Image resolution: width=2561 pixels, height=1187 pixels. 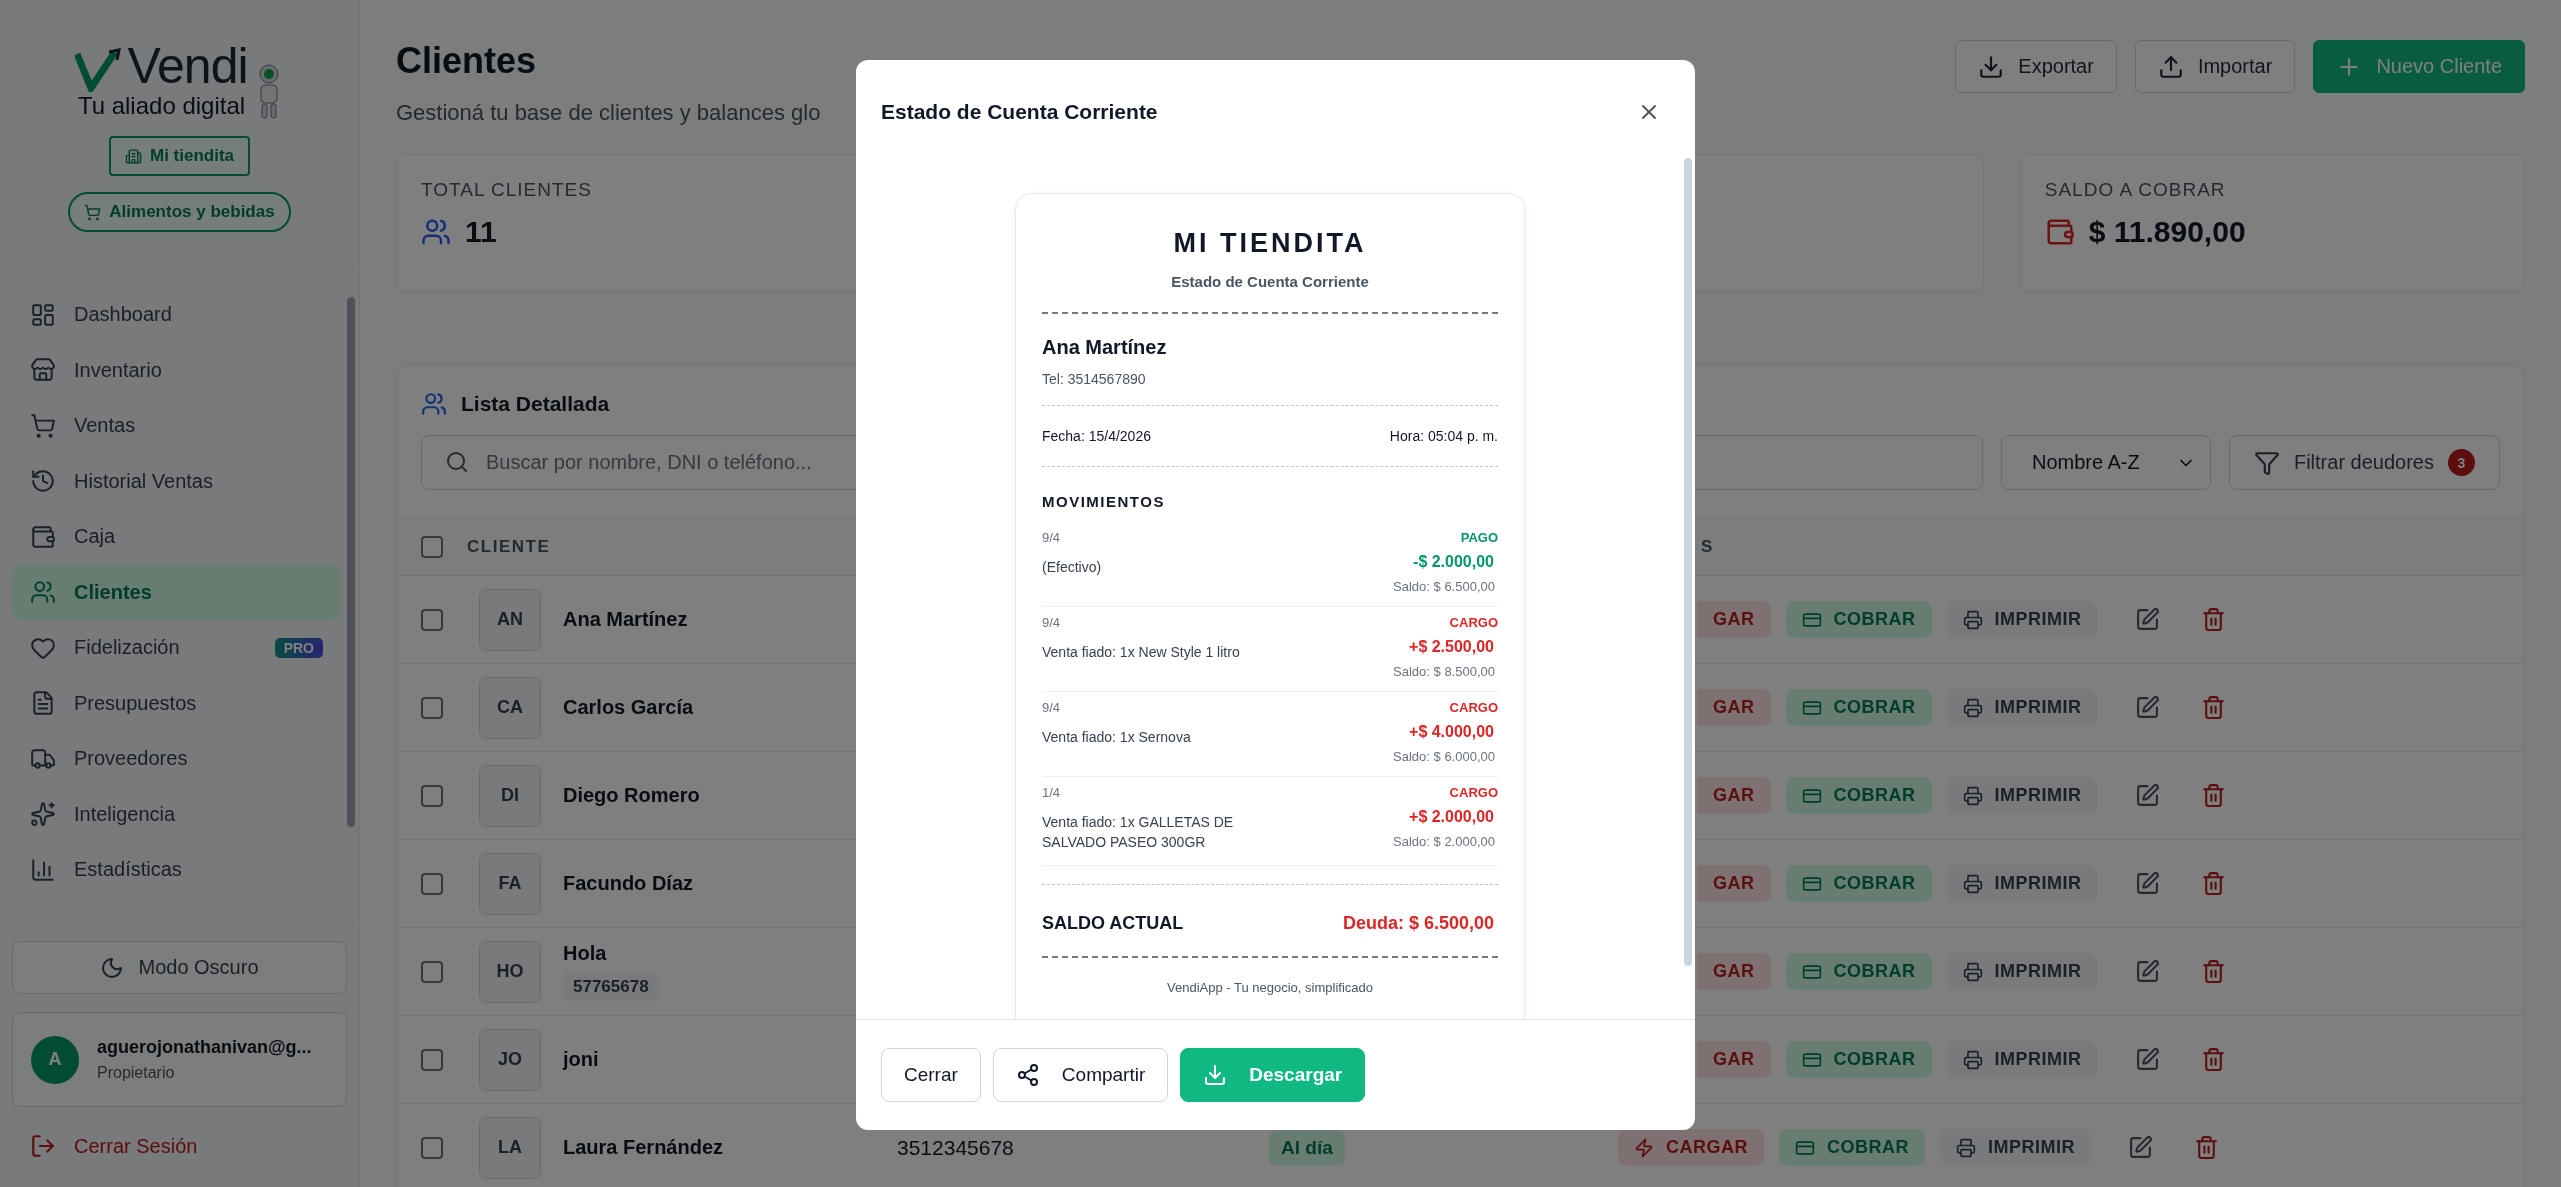 What do you see at coordinates (432, 547) in the screenshot?
I see `select-all-checkbox` at bounding box center [432, 547].